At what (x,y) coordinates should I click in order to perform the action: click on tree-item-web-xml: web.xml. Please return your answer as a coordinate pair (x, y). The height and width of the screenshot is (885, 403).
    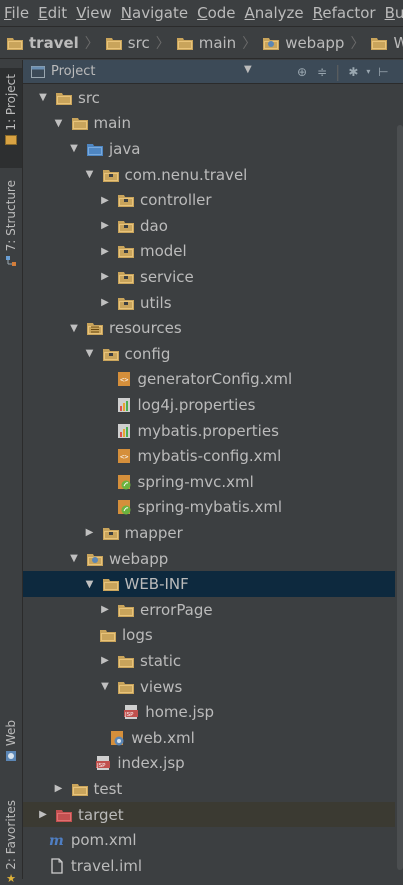
    Looking at the image, I should click on (209, 738).